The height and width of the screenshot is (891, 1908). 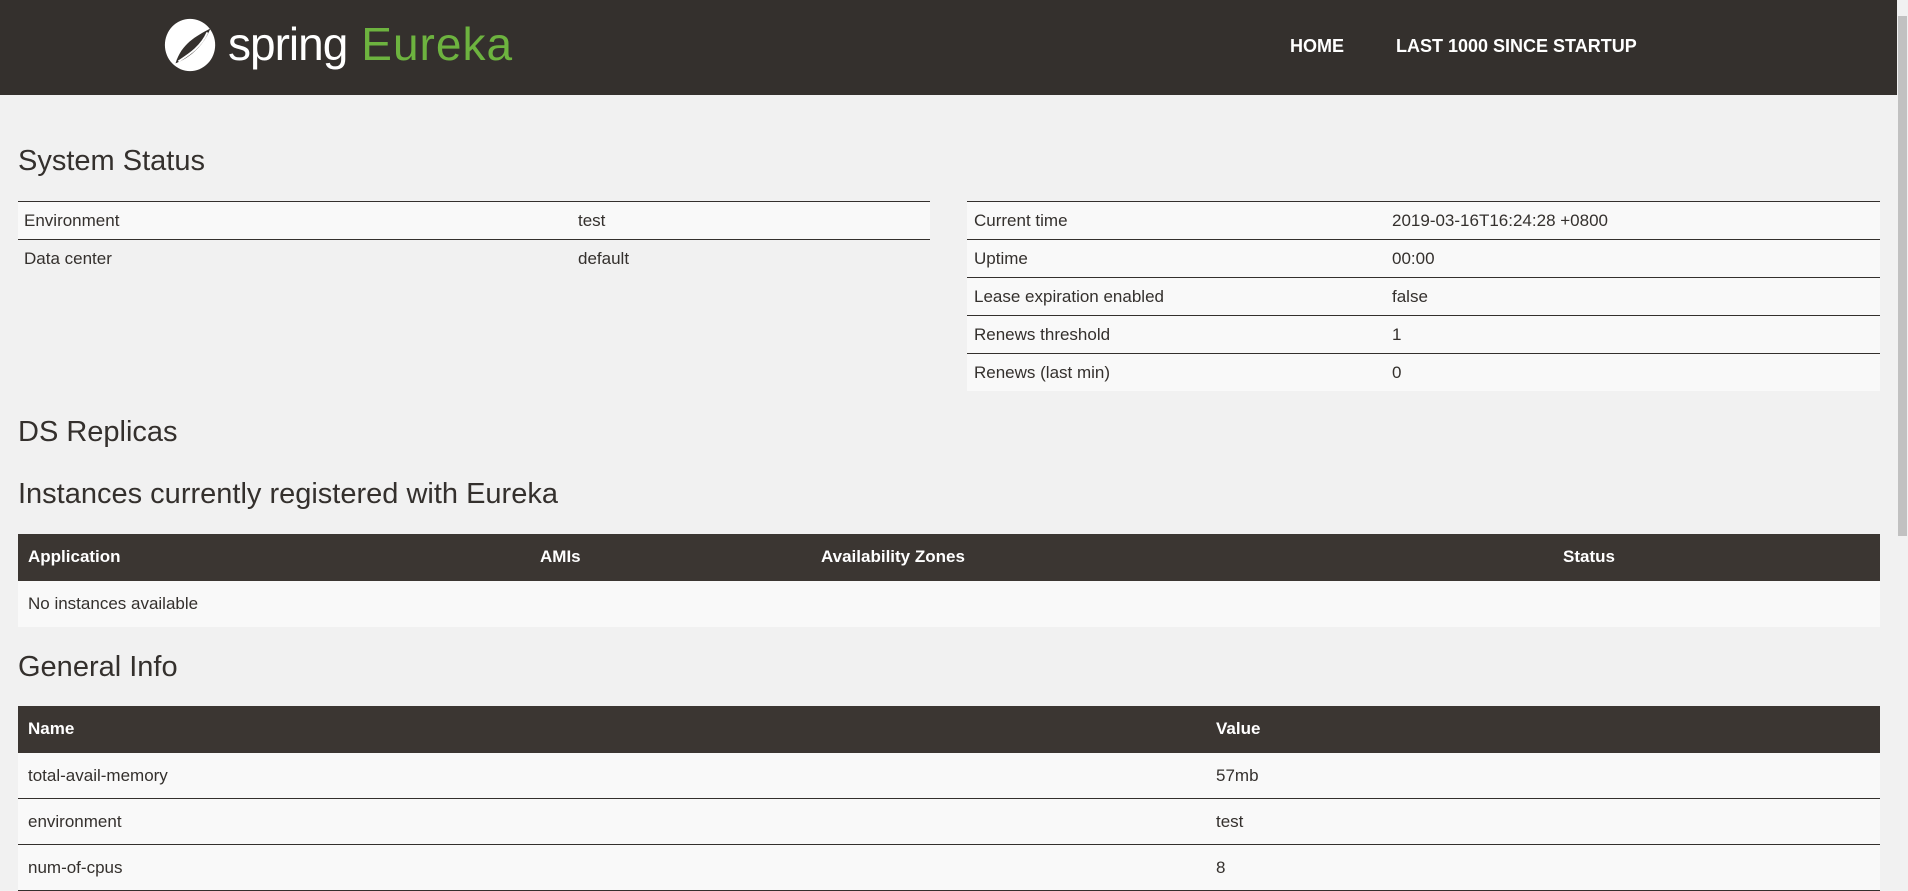 What do you see at coordinates (1069, 296) in the screenshot?
I see `row-key: Lease expiration enabled` at bounding box center [1069, 296].